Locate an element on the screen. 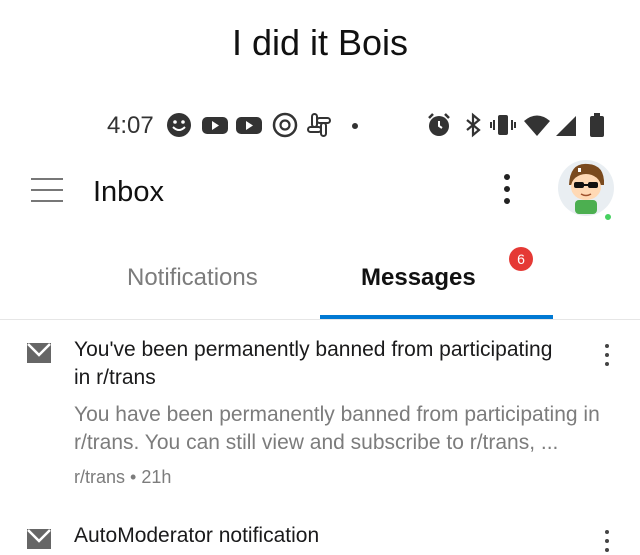 This screenshot has height=555, width=640. smiley-icon is located at coordinates (179, 125).